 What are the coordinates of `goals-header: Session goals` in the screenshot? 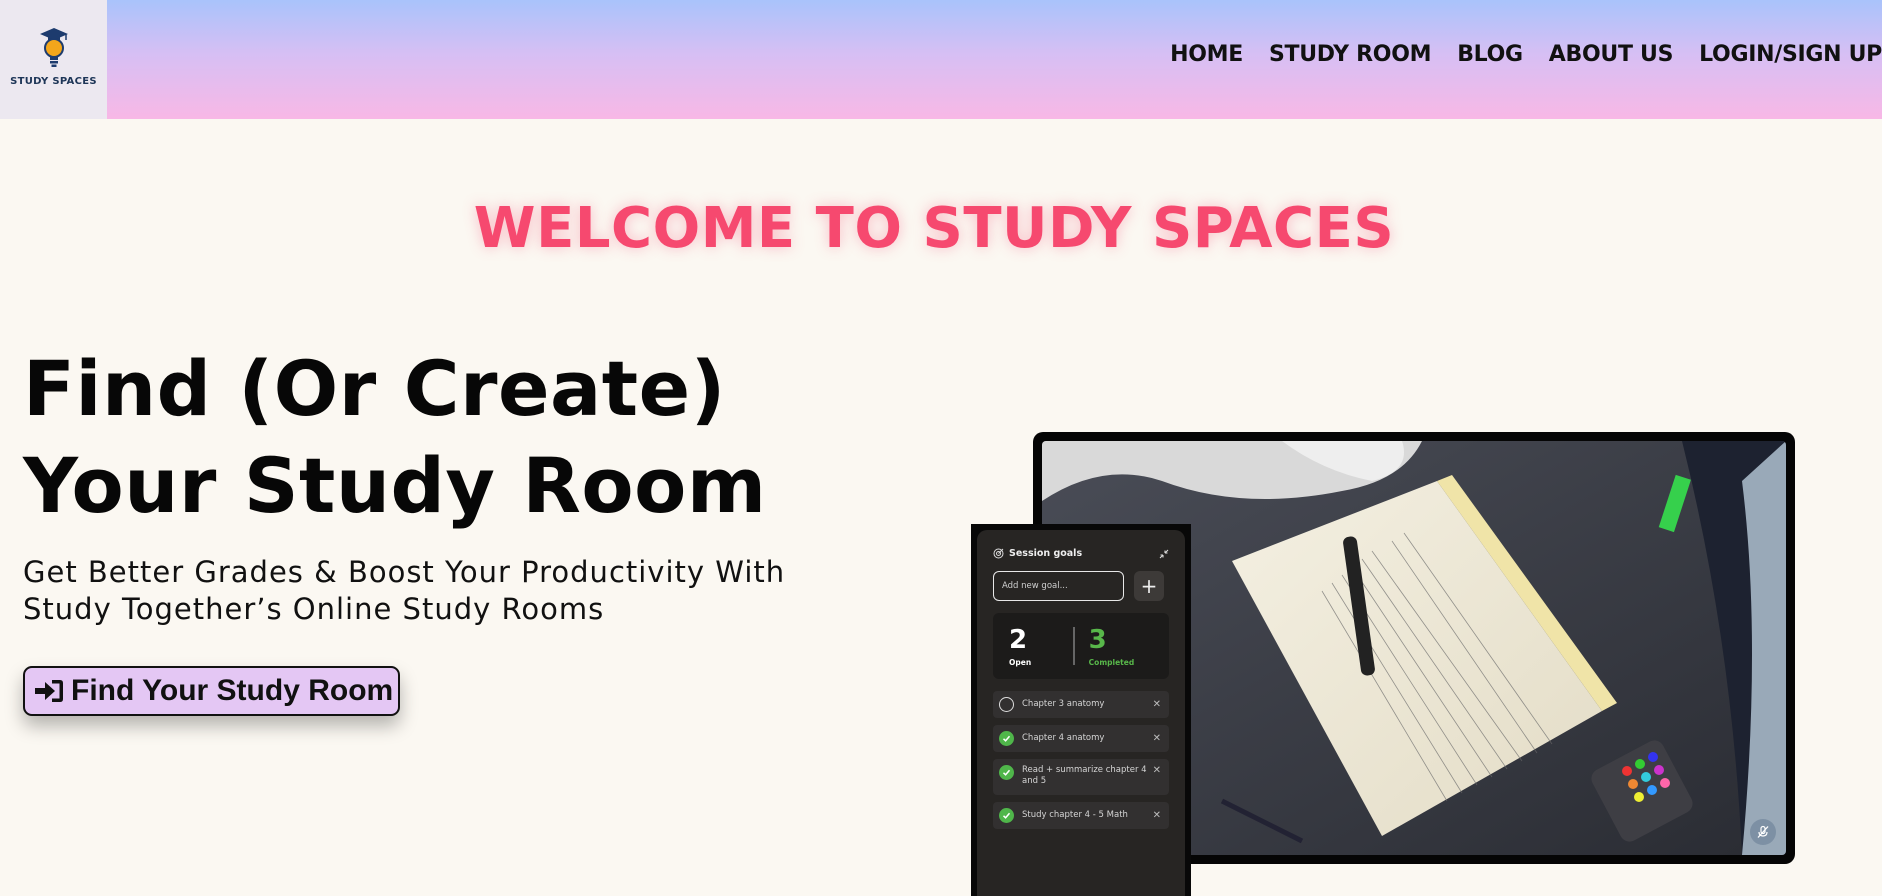 It's located at (1081, 553).